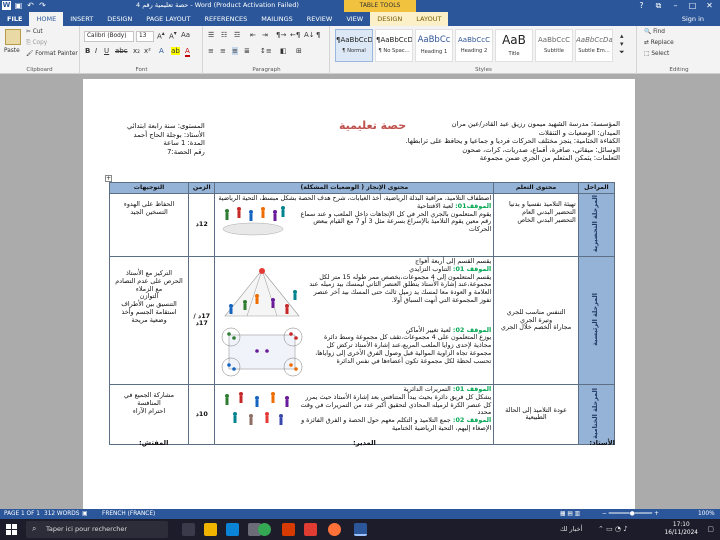  What do you see at coordinates (320, 19) in the screenshot?
I see `tab-review: REVIEW` at bounding box center [320, 19].